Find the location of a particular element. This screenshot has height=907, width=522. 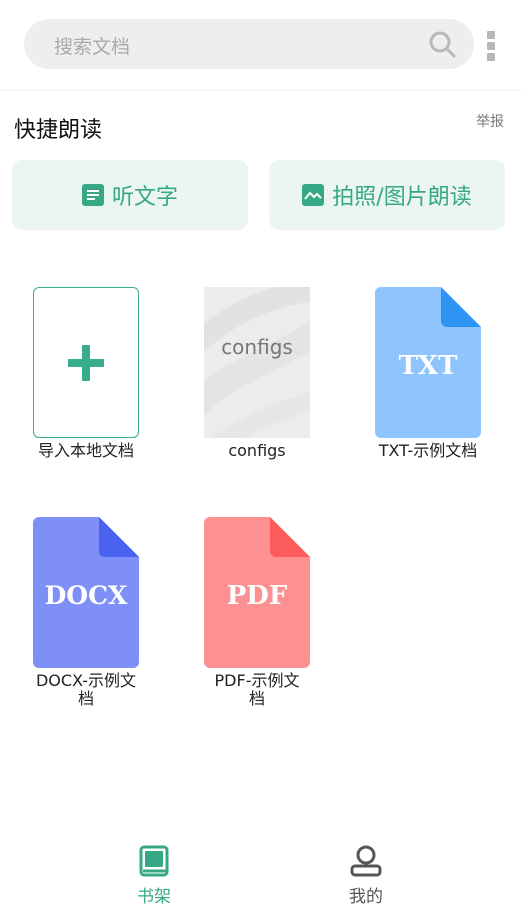

file-badge-text: PDF is located at coordinates (257, 596).